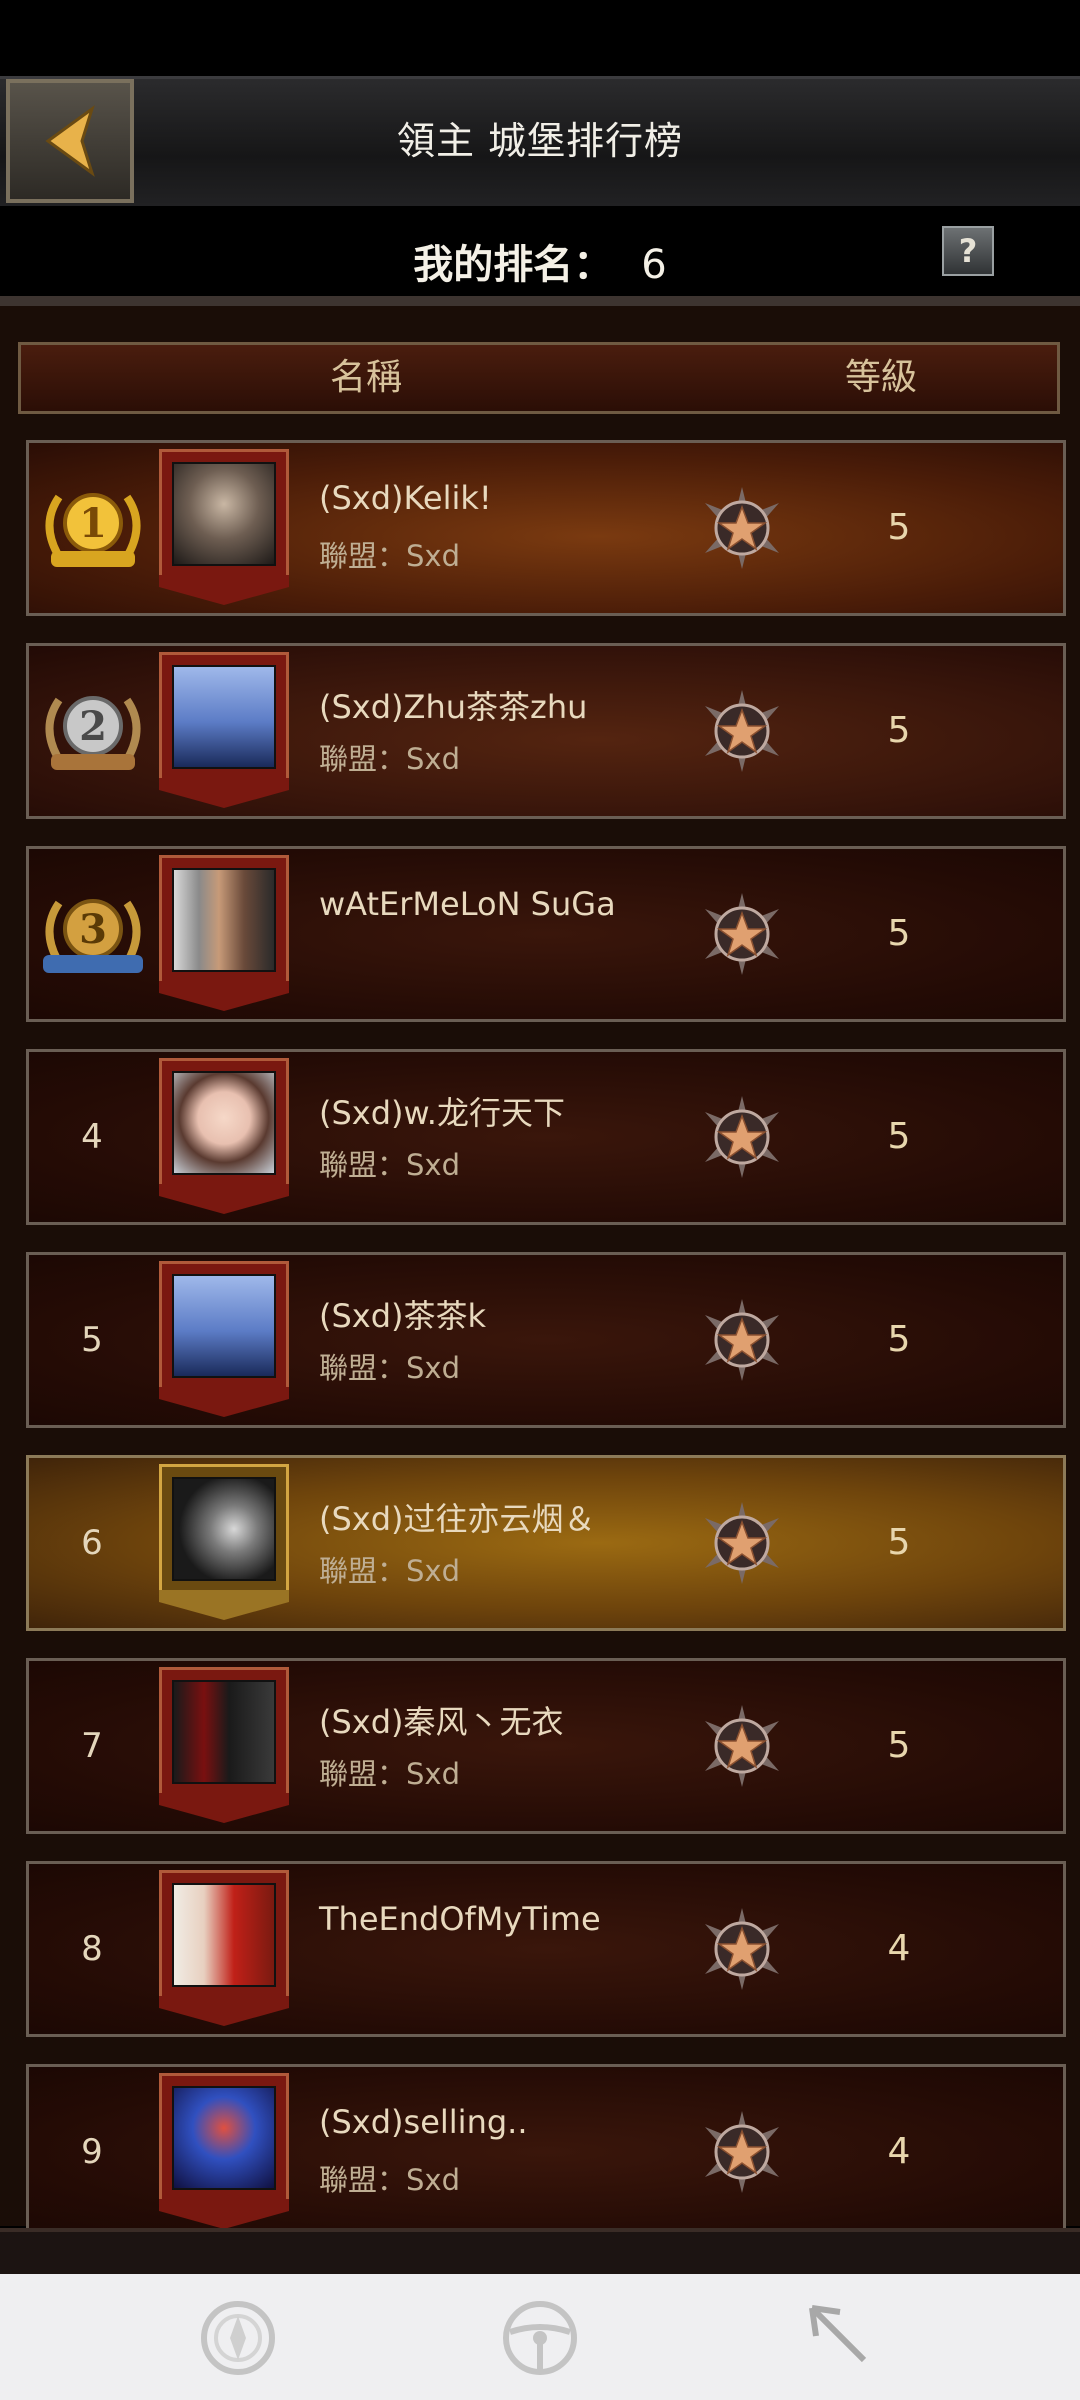 The image size is (1080, 2400). Describe the element at coordinates (92, 1543) in the screenshot. I see `rank-number: 6` at that location.